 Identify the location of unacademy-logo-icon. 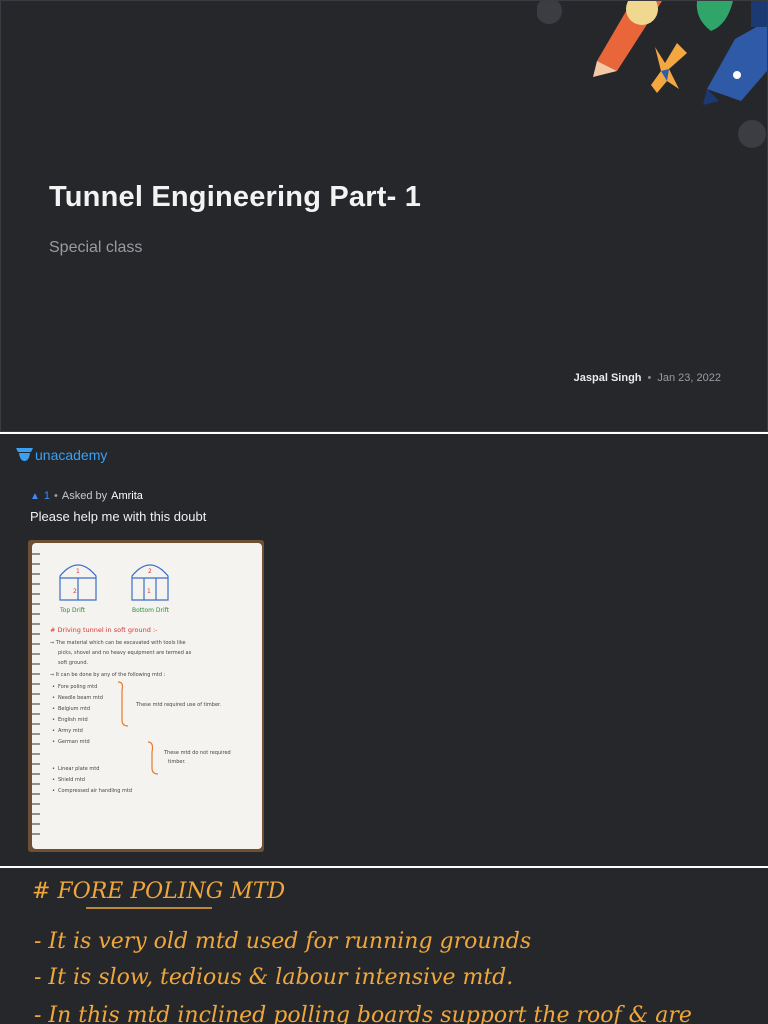
(24, 454).